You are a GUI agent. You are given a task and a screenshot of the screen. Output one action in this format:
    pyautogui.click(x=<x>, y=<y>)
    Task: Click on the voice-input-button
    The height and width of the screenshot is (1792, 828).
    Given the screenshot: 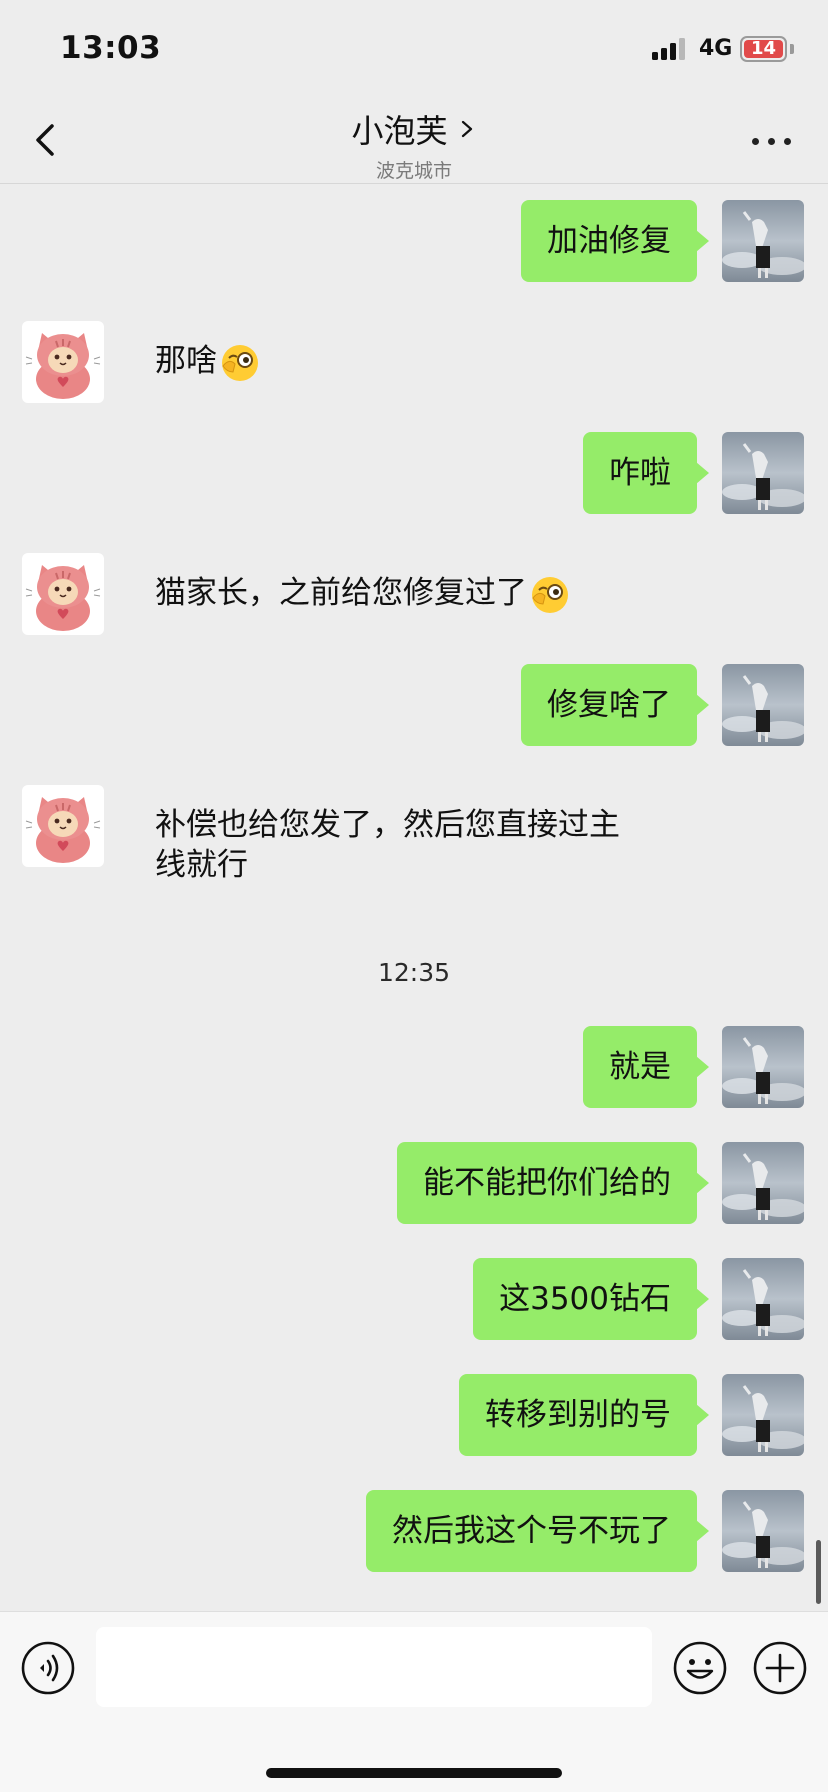 What is the action you would take?
    pyautogui.click(x=48, y=1668)
    